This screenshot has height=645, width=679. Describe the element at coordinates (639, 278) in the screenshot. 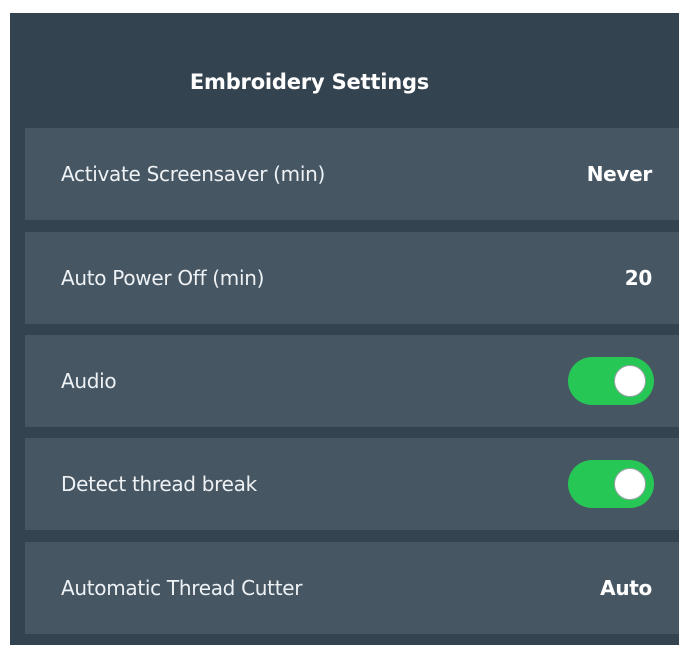

I see `setting-value: 20` at that location.